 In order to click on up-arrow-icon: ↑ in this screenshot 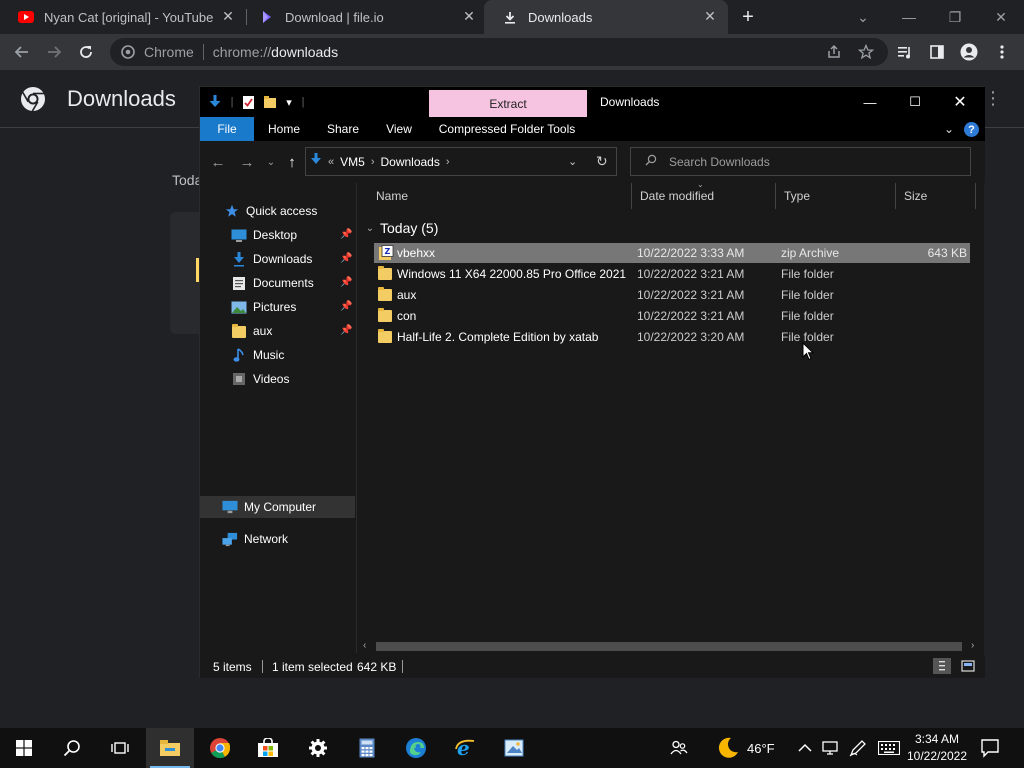, I will do `click(292, 162)`.